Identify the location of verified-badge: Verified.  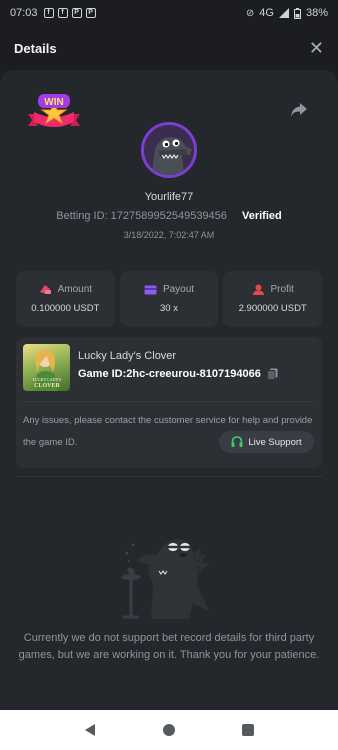
(261, 216).